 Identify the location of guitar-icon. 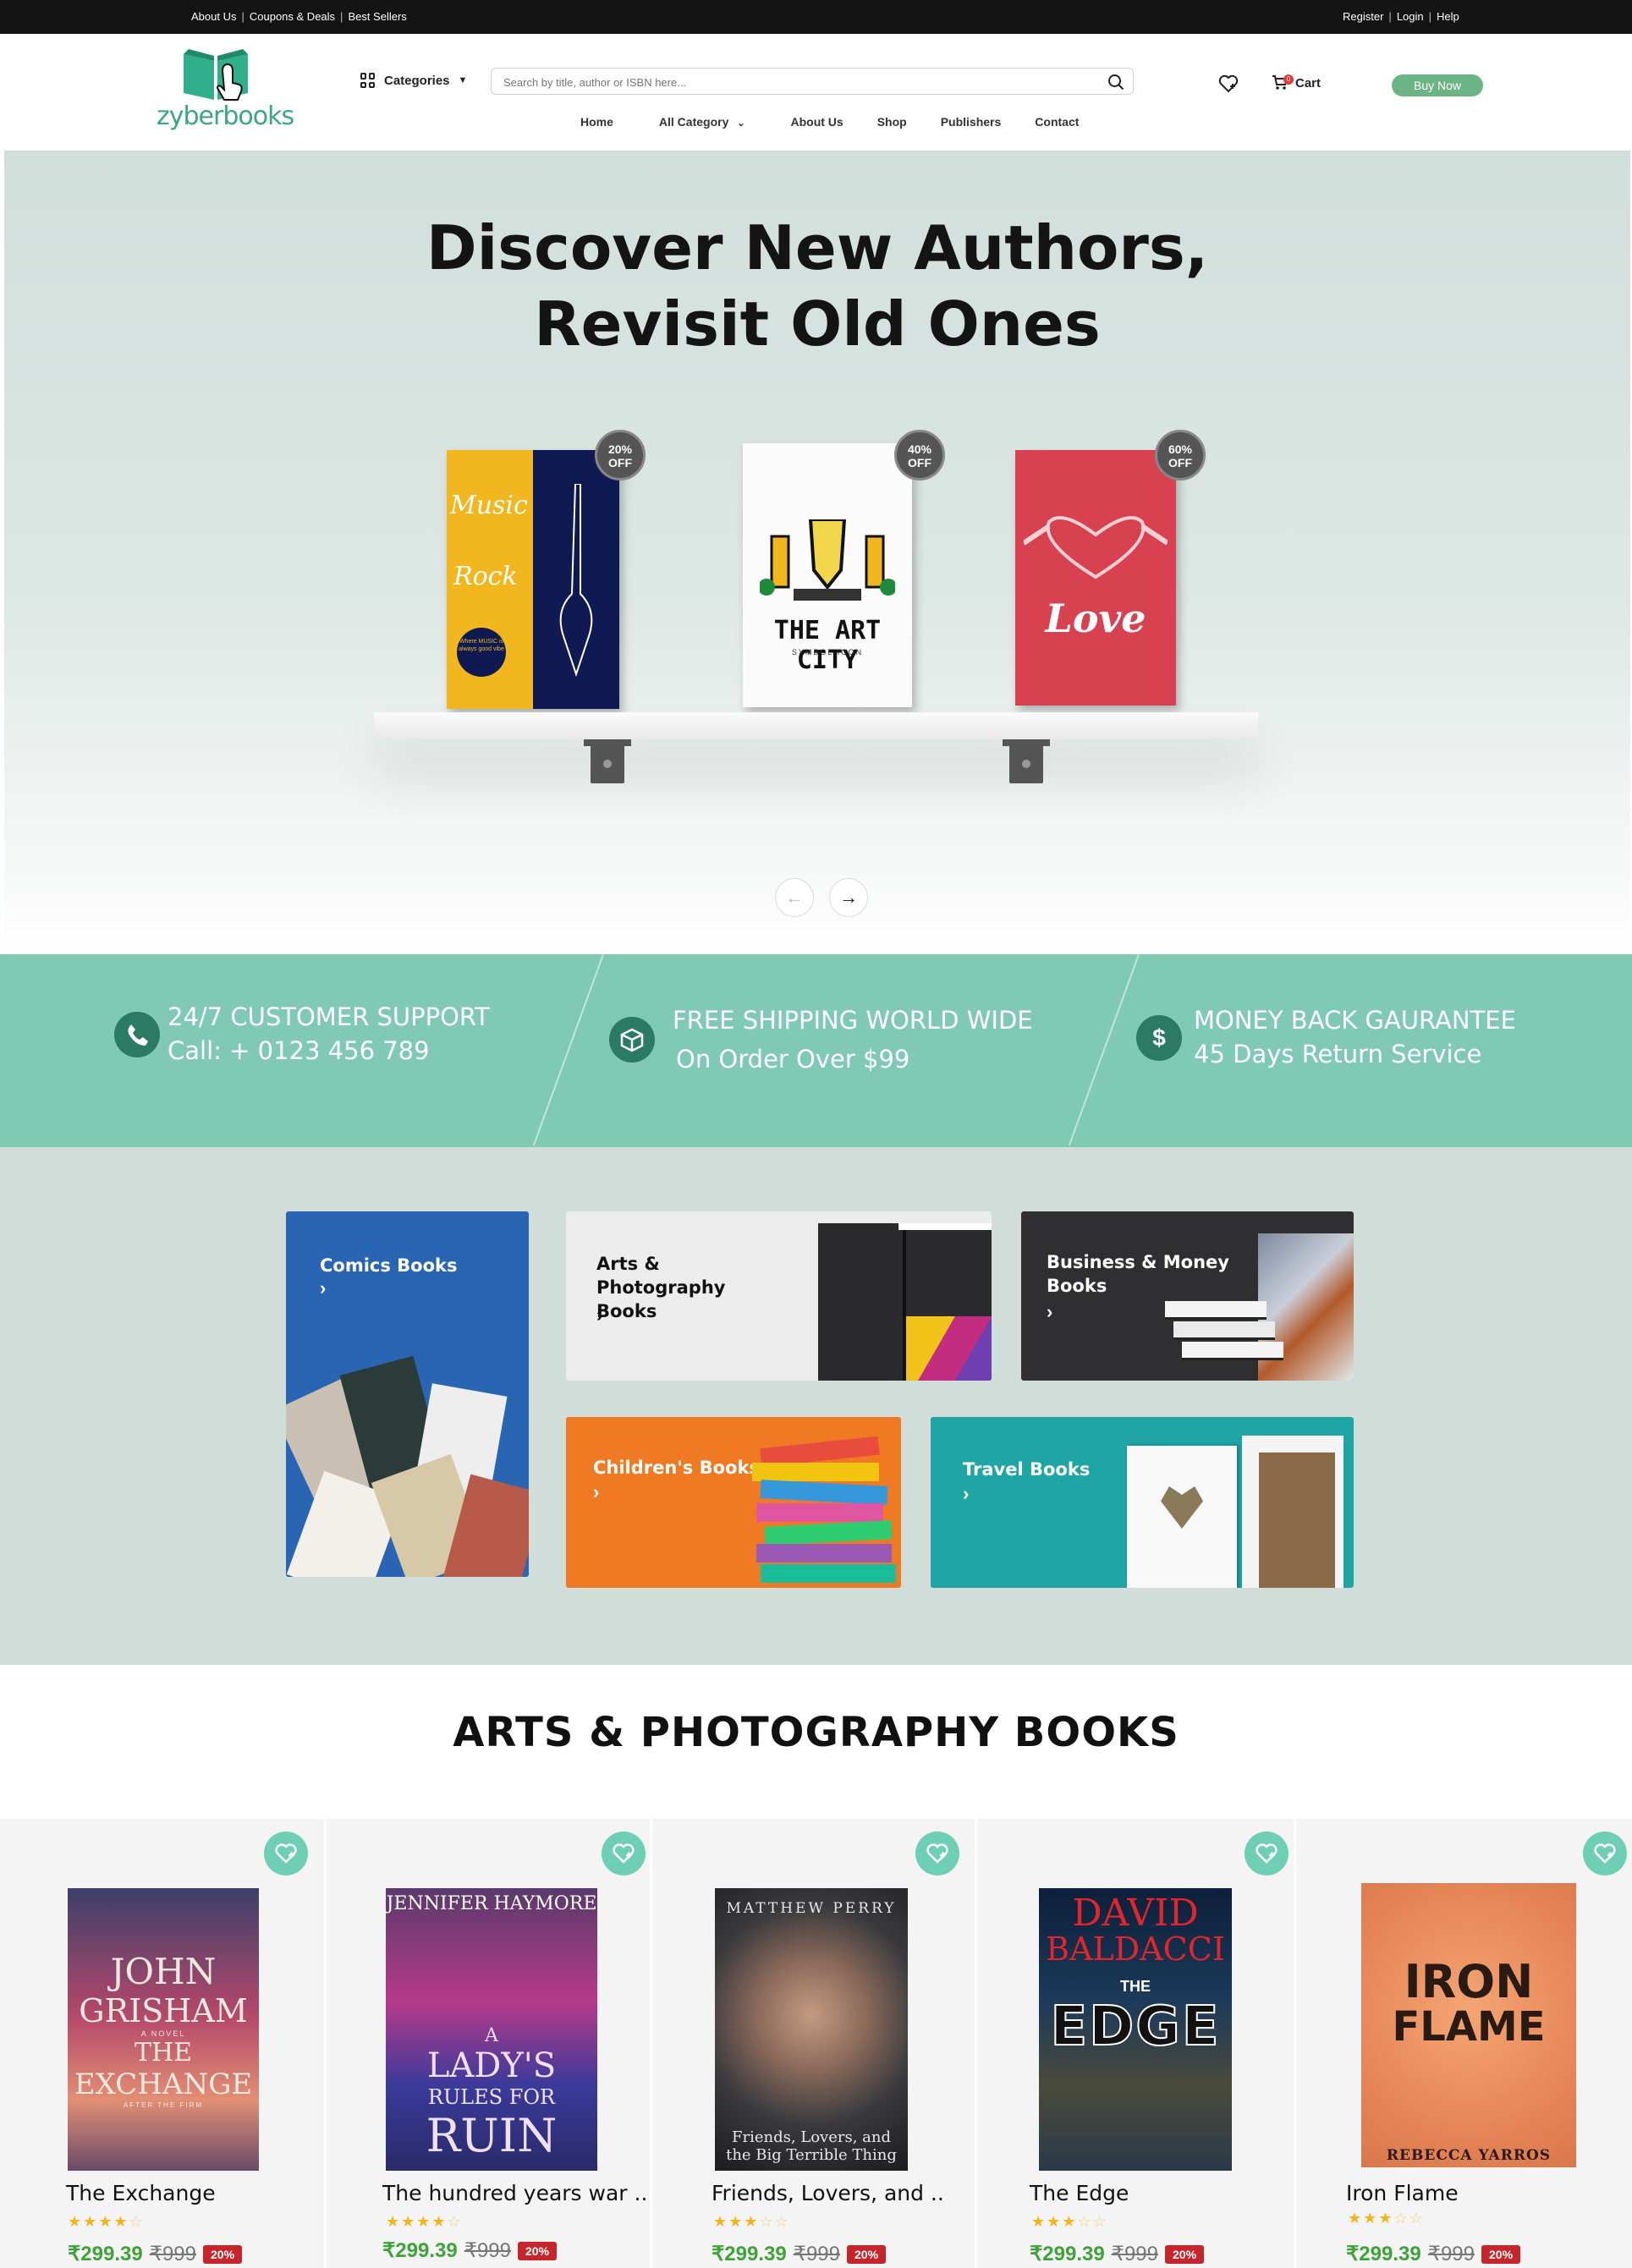
(576, 581).